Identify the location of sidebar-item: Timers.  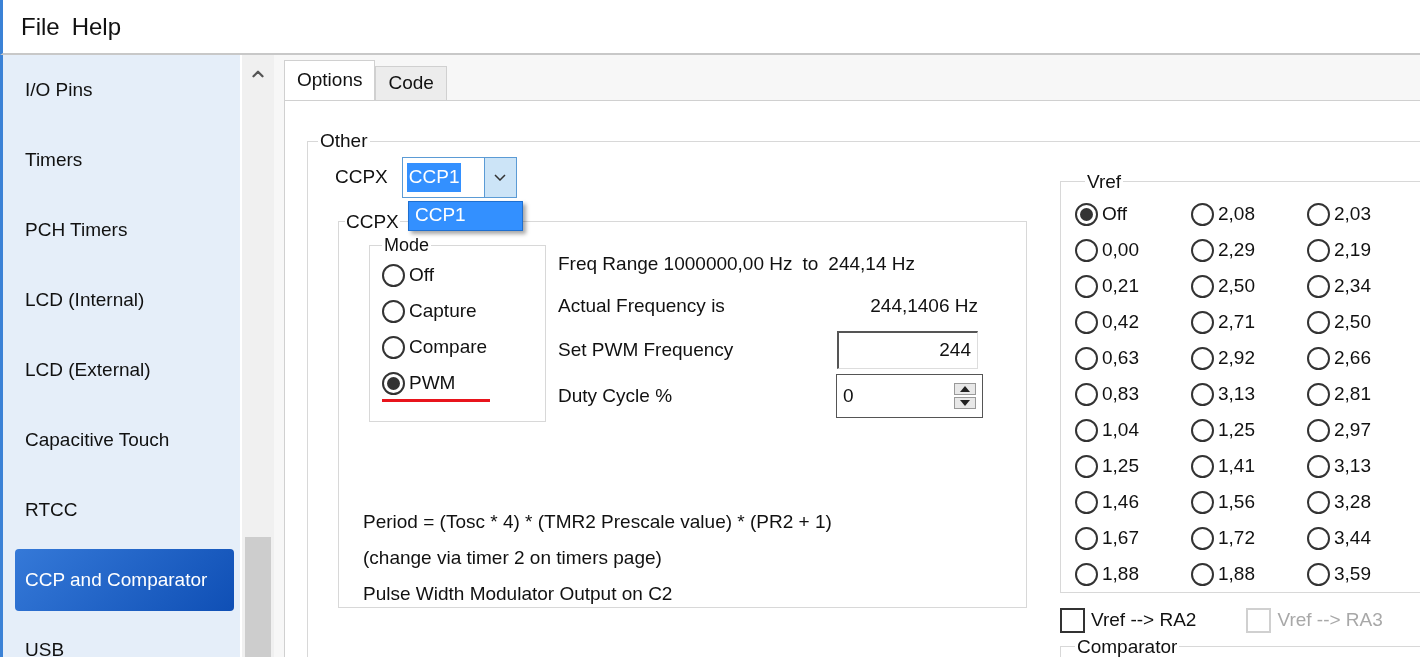
(124, 160).